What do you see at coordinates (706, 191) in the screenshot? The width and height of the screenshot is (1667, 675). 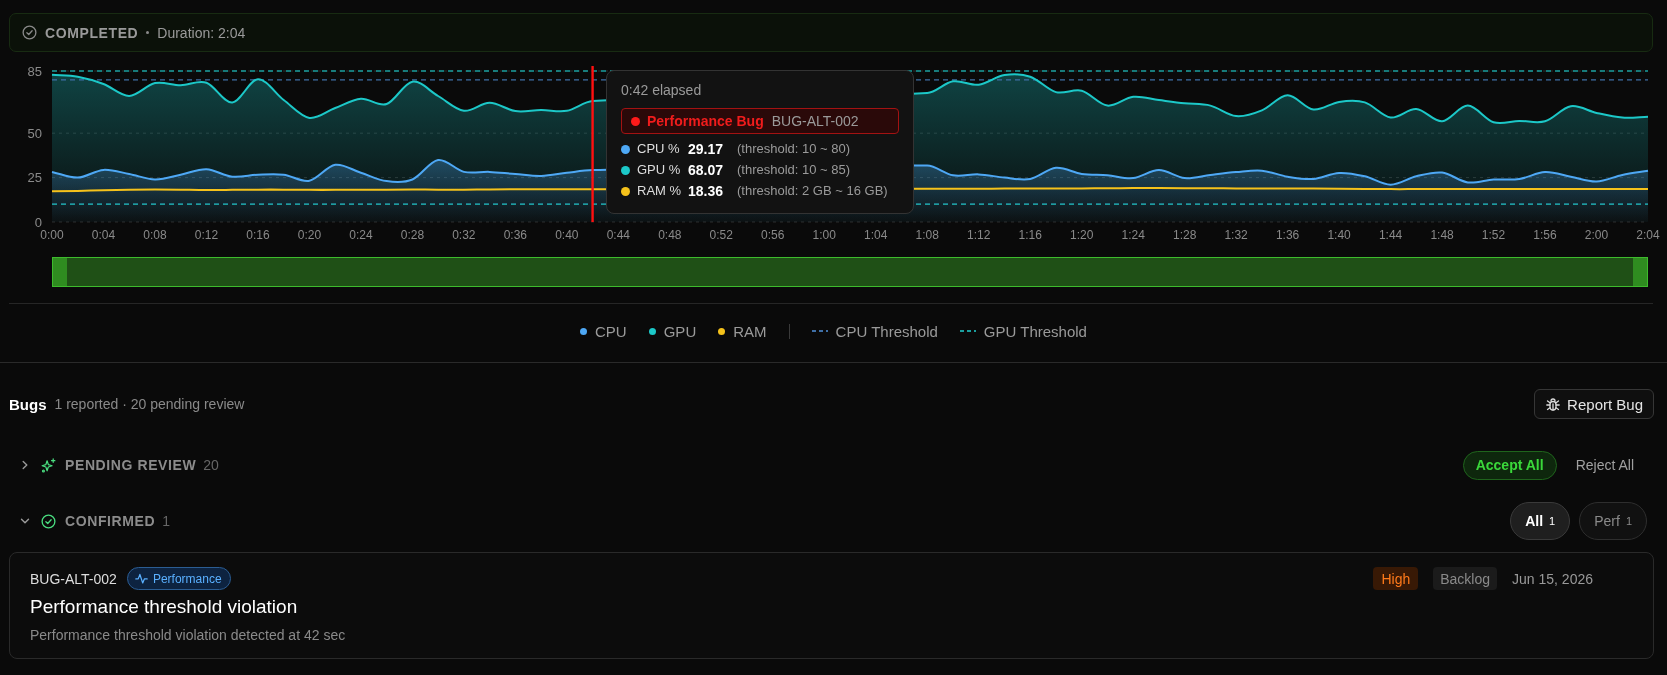 I see `metric-value: 18.36` at bounding box center [706, 191].